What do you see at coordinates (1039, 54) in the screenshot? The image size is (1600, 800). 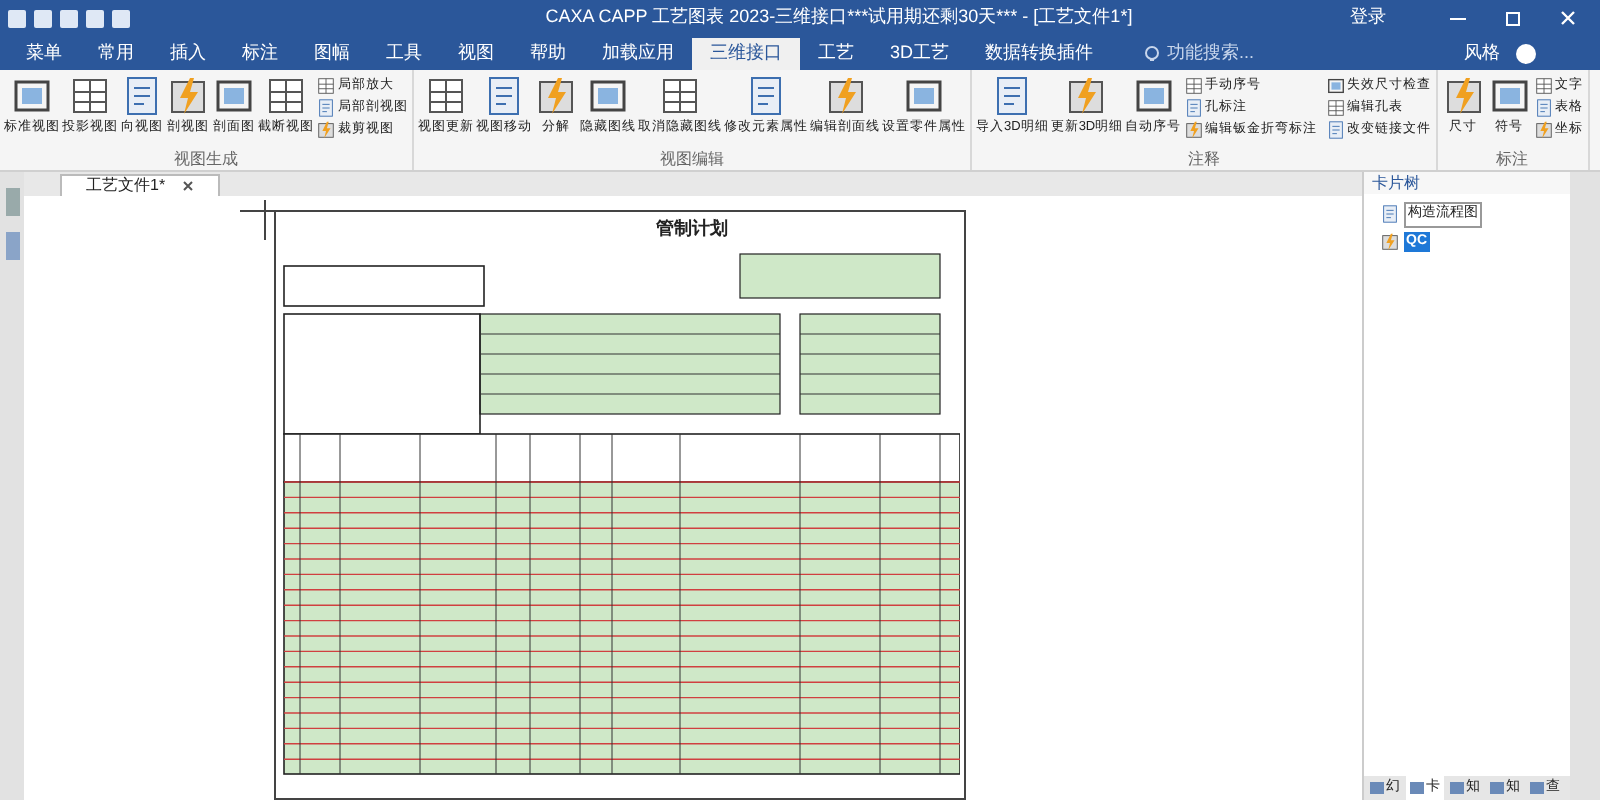 I see `ribbon-tab: 数据转换插件` at bounding box center [1039, 54].